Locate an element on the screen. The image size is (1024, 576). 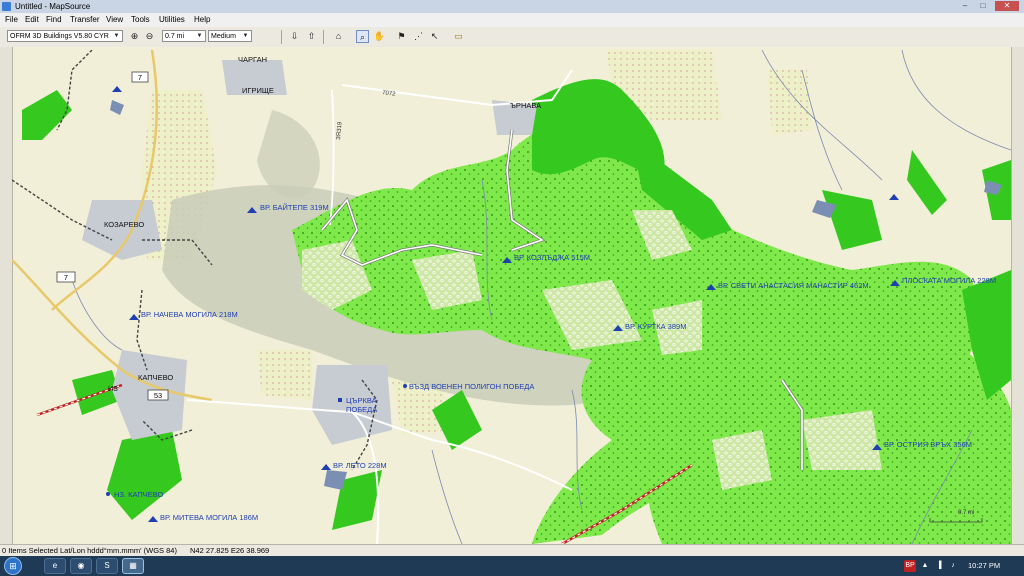
peak-label: ВР. МИТЕВА МОГИЛА 186М is located at coordinates (209, 517).